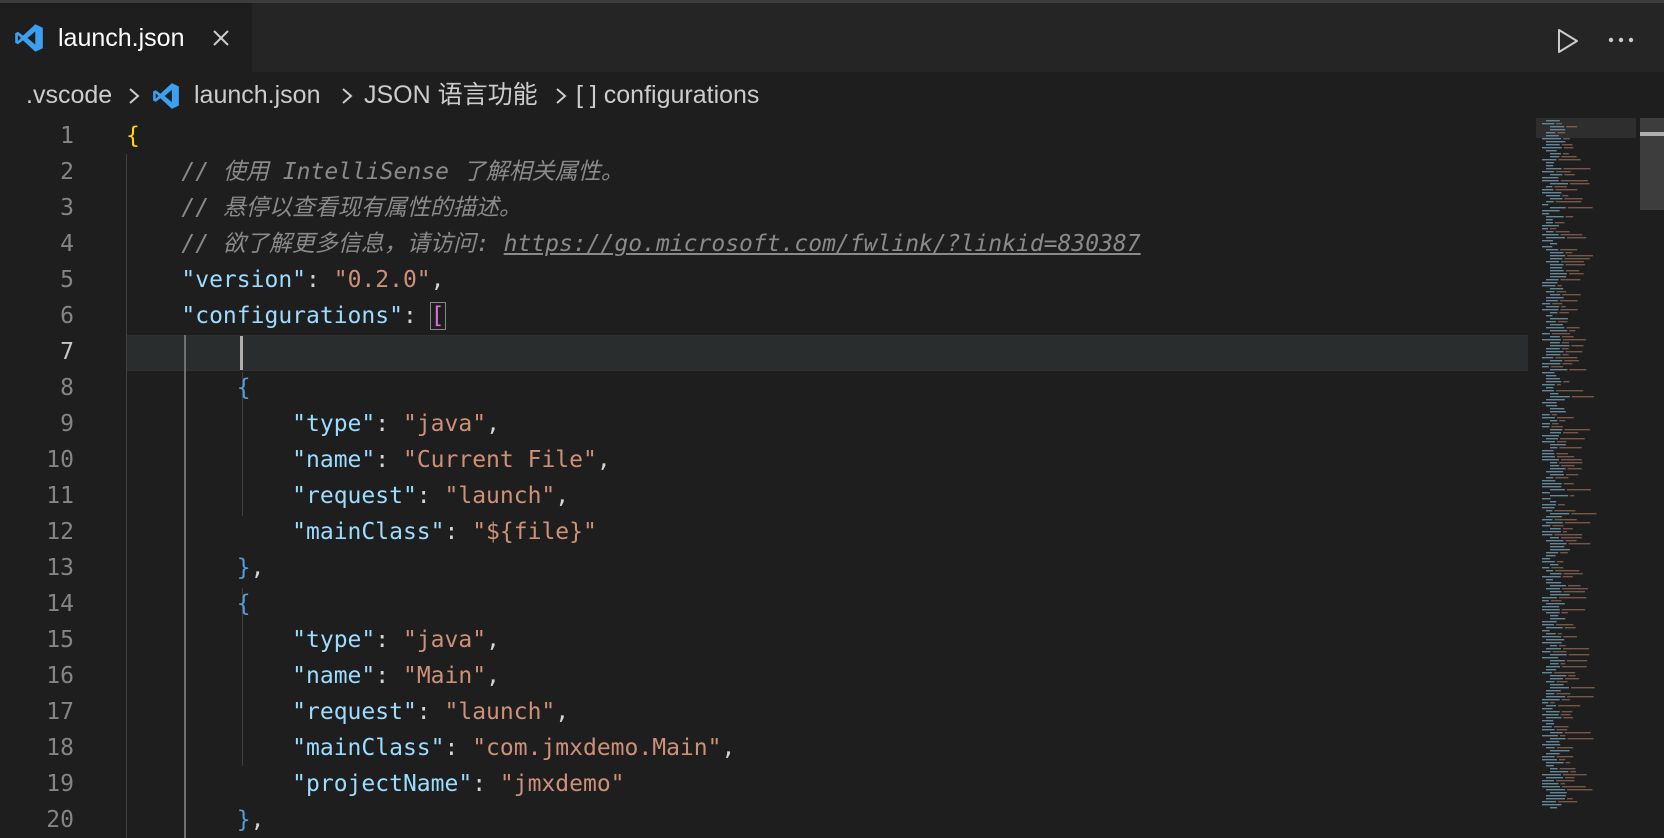 This screenshot has width=1664, height=838. I want to click on json-key: "mainClass", so click(368, 532).